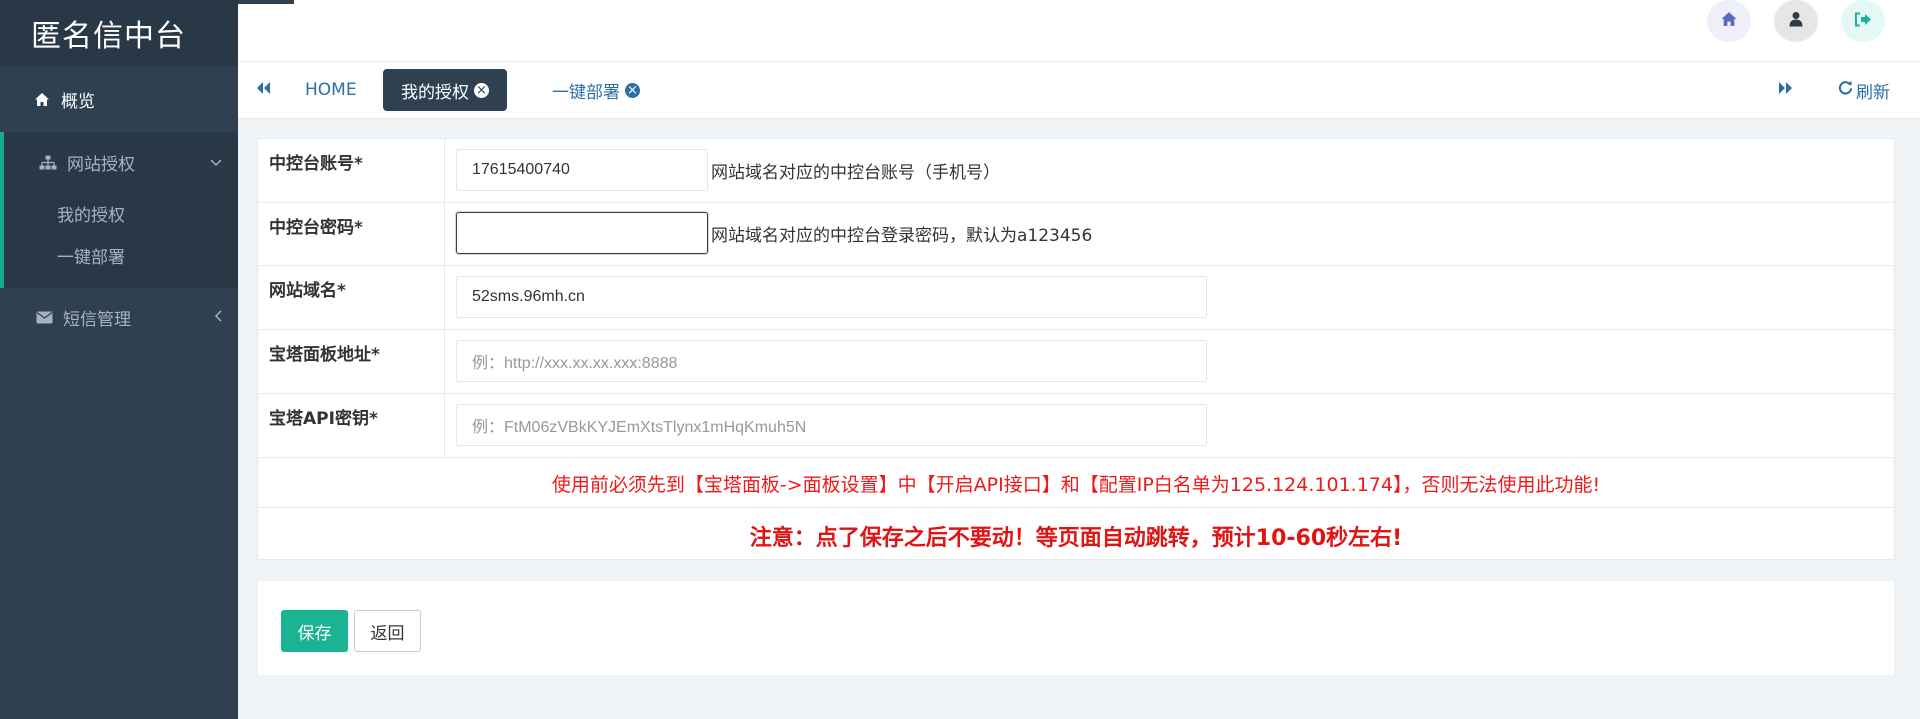 The image size is (1920, 719). What do you see at coordinates (1076, 538) in the screenshot?
I see `save-warning: 注意：点了保存之后不要动！等页面自动跳转，预计10-60秒左右!` at bounding box center [1076, 538].